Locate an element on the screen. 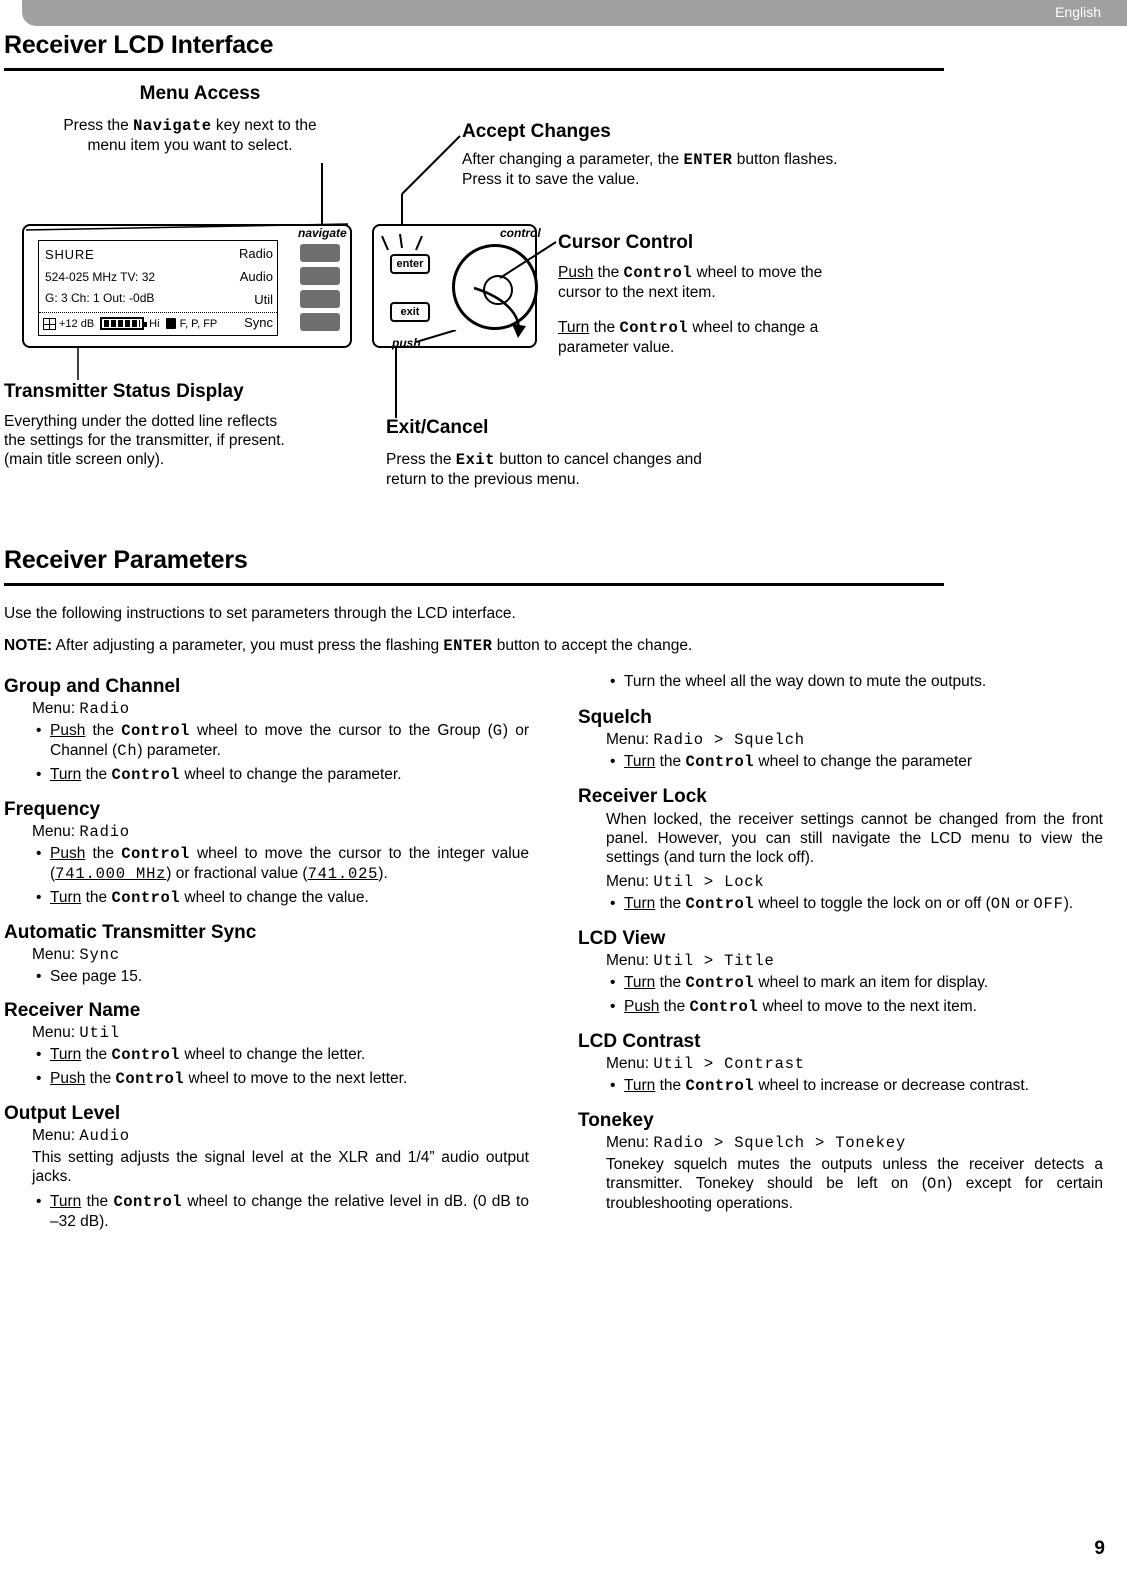  ma-key: Navigate is located at coordinates (172, 126).